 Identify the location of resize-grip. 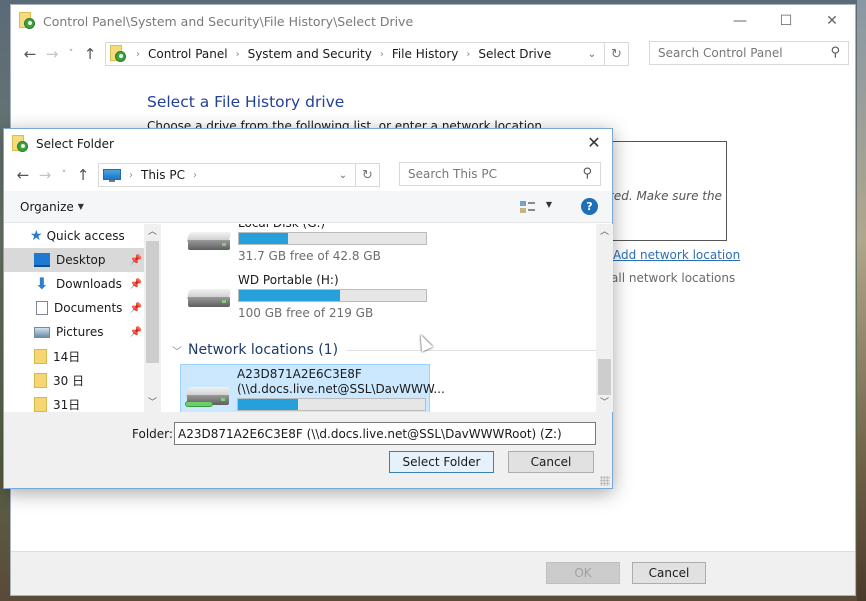
(605, 481).